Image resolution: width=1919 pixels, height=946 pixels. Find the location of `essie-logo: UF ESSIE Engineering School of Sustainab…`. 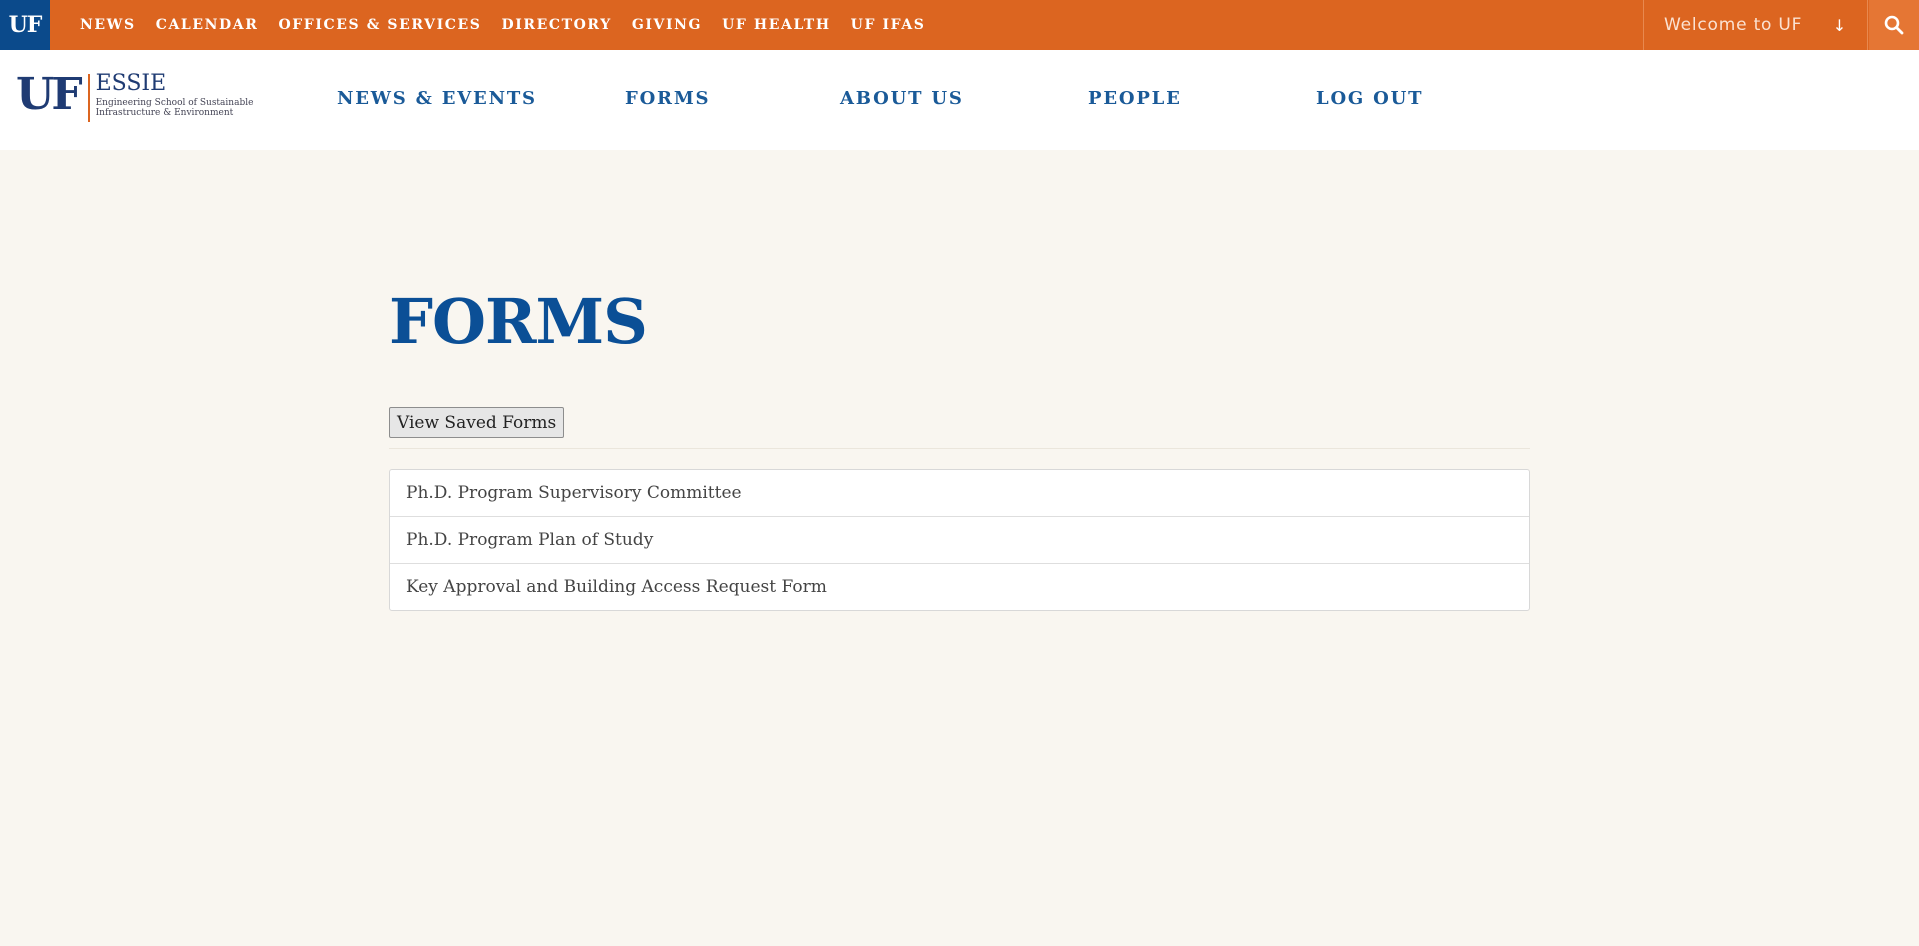

essie-logo: UF ESSIE Engineering School of Sustainab… is located at coordinates (134, 101).